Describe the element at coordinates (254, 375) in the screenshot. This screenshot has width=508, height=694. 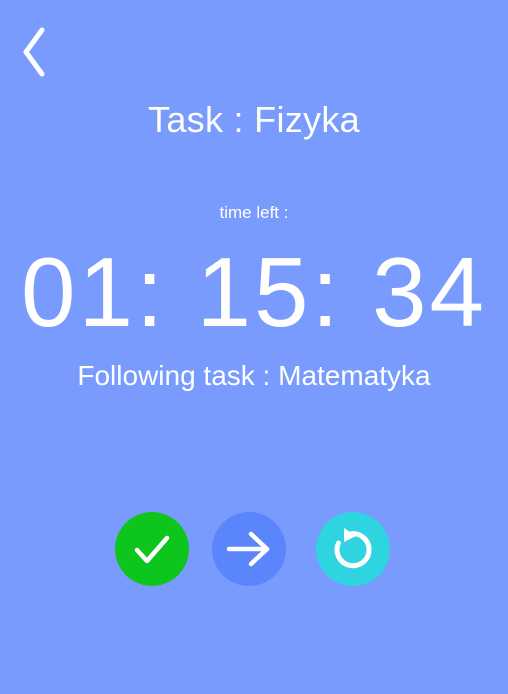
I see `following-task-label: Following task : Matematyka` at that location.